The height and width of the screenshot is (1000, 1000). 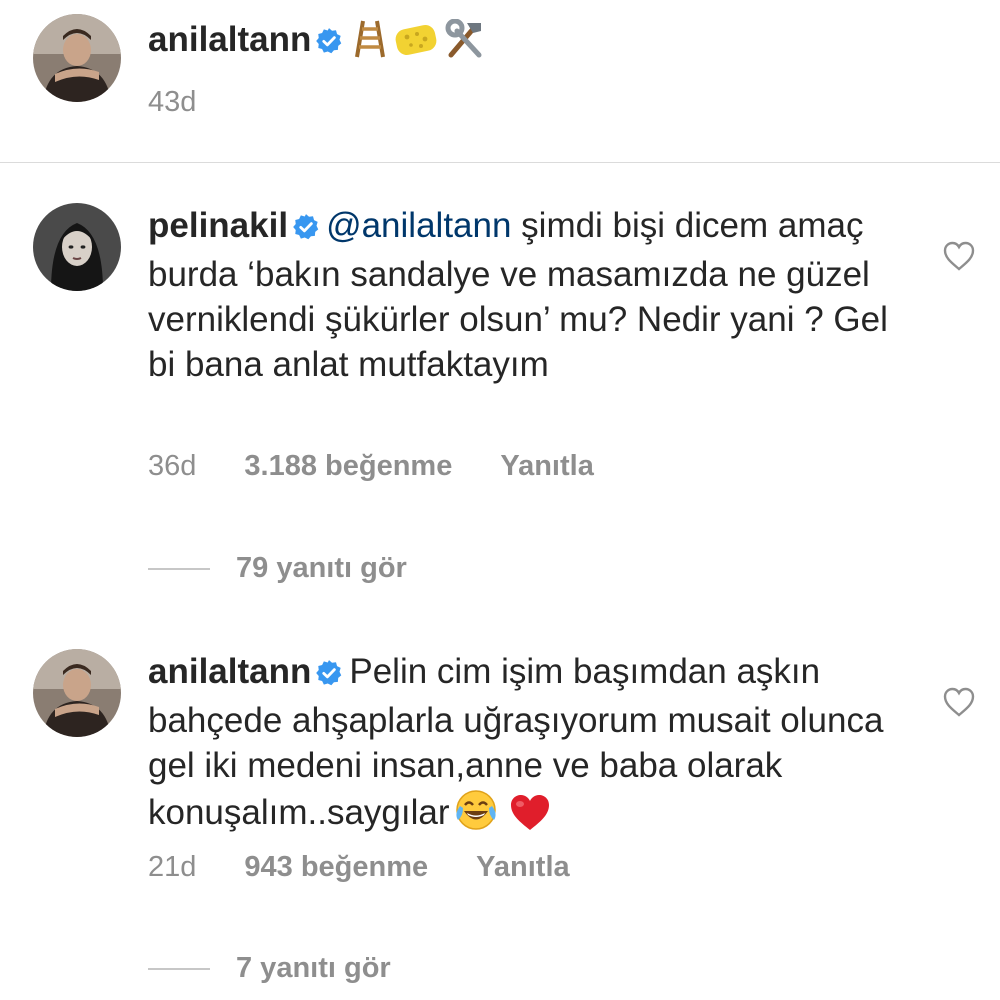 What do you see at coordinates (321, 568) in the screenshot?
I see `view-replies-label: 79 yanıtı gör` at bounding box center [321, 568].